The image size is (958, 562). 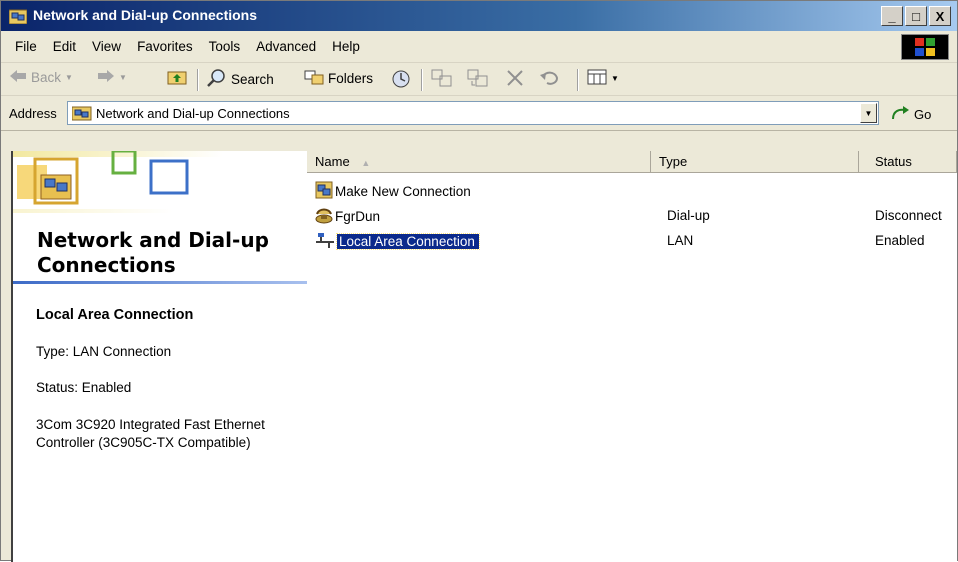 I want to click on page-title-line-2: Connections, so click(x=106, y=265).